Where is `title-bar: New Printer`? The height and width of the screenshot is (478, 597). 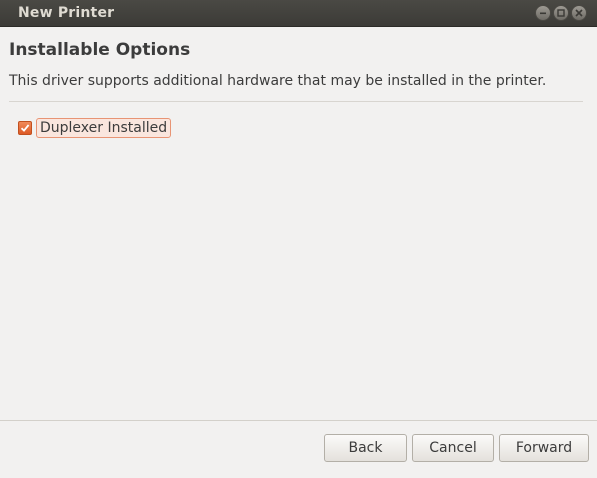
title-bar: New Printer is located at coordinates (298, 13).